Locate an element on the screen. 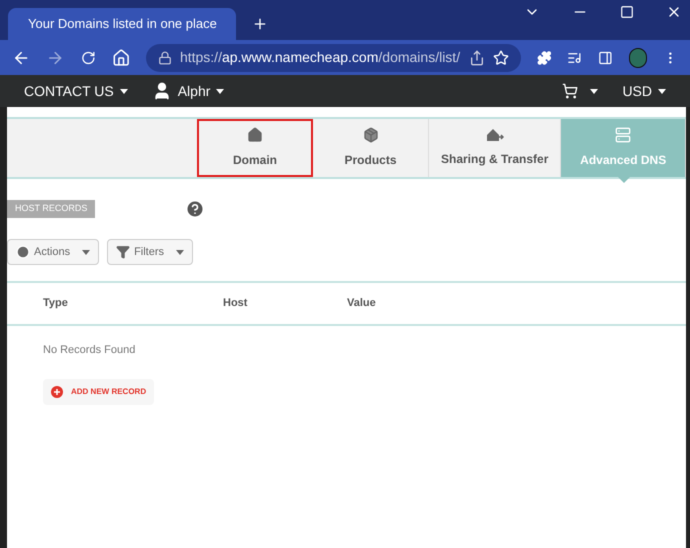  maximize-icon is located at coordinates (627, 12).